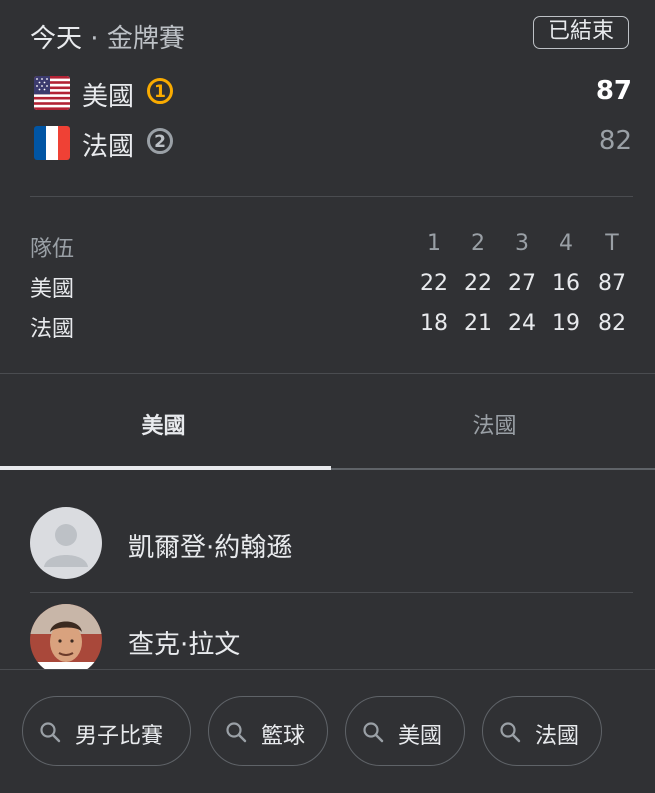 This screenshot has width=655, height=793. Describe the element at coordinates (160, 141) in the screenshot. I see `rank-silver-badge: 2` at that location.